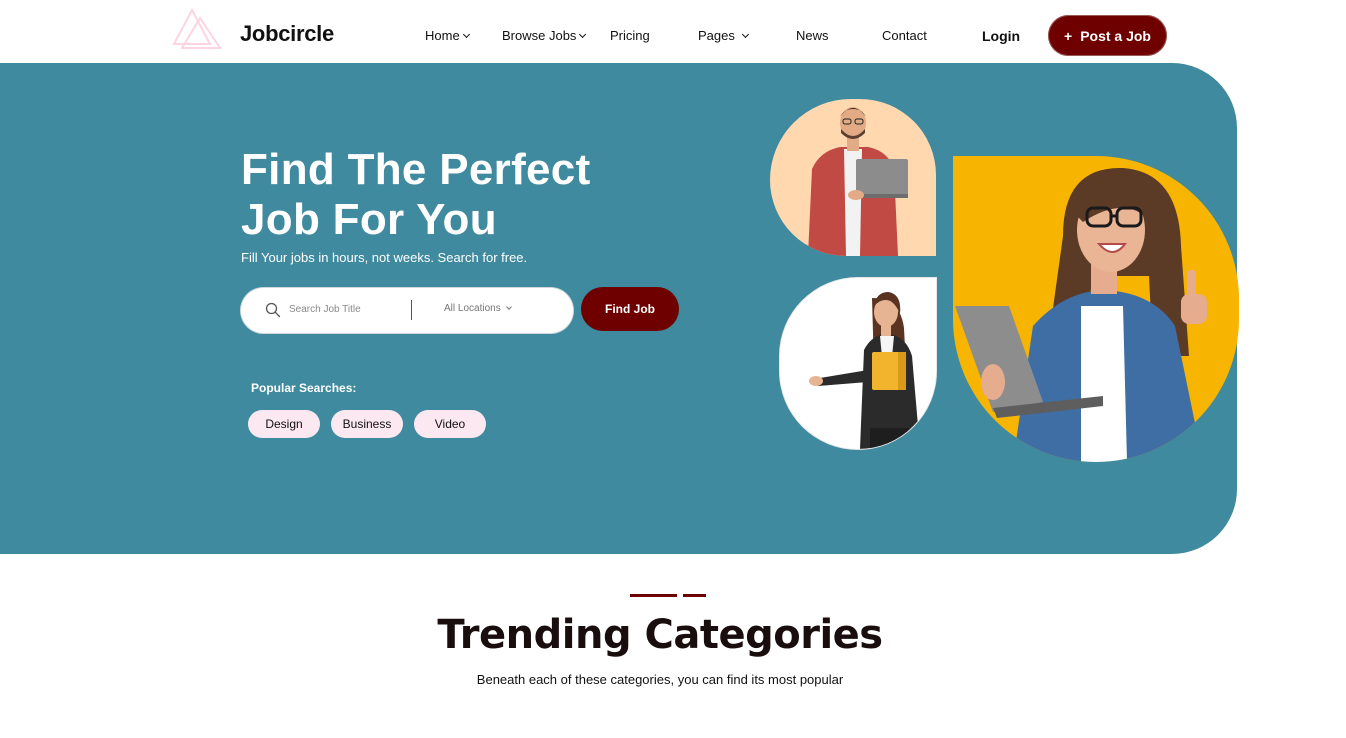 Image resolution: width=1346 pixels, height=738 pixels. What do you see at coordinates (442, 35) in the screenshot?
I see `nav-home-label: Home` at bounding box center [442, 35].